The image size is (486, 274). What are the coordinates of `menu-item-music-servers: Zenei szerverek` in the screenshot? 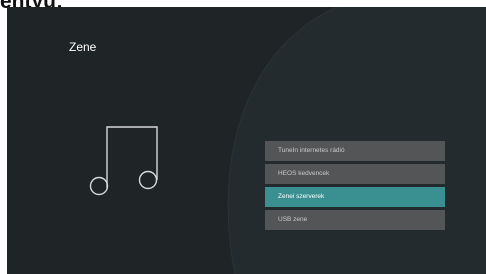 It's located at (355, 197).